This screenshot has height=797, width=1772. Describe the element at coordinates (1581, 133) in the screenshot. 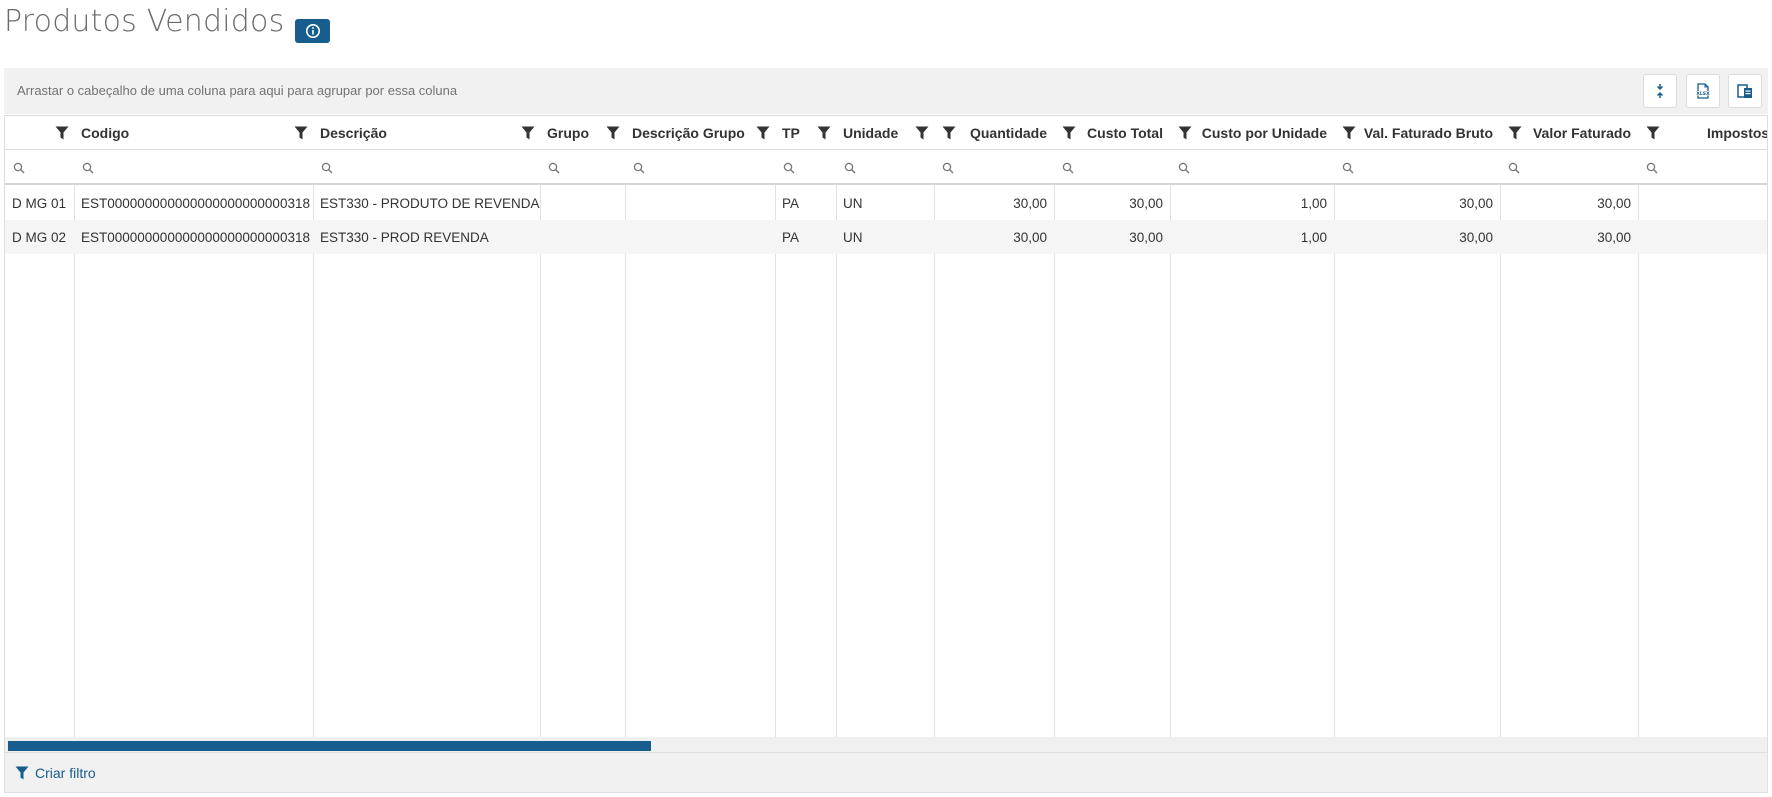

I see `column-header-label: Valor Faturado` at that location.